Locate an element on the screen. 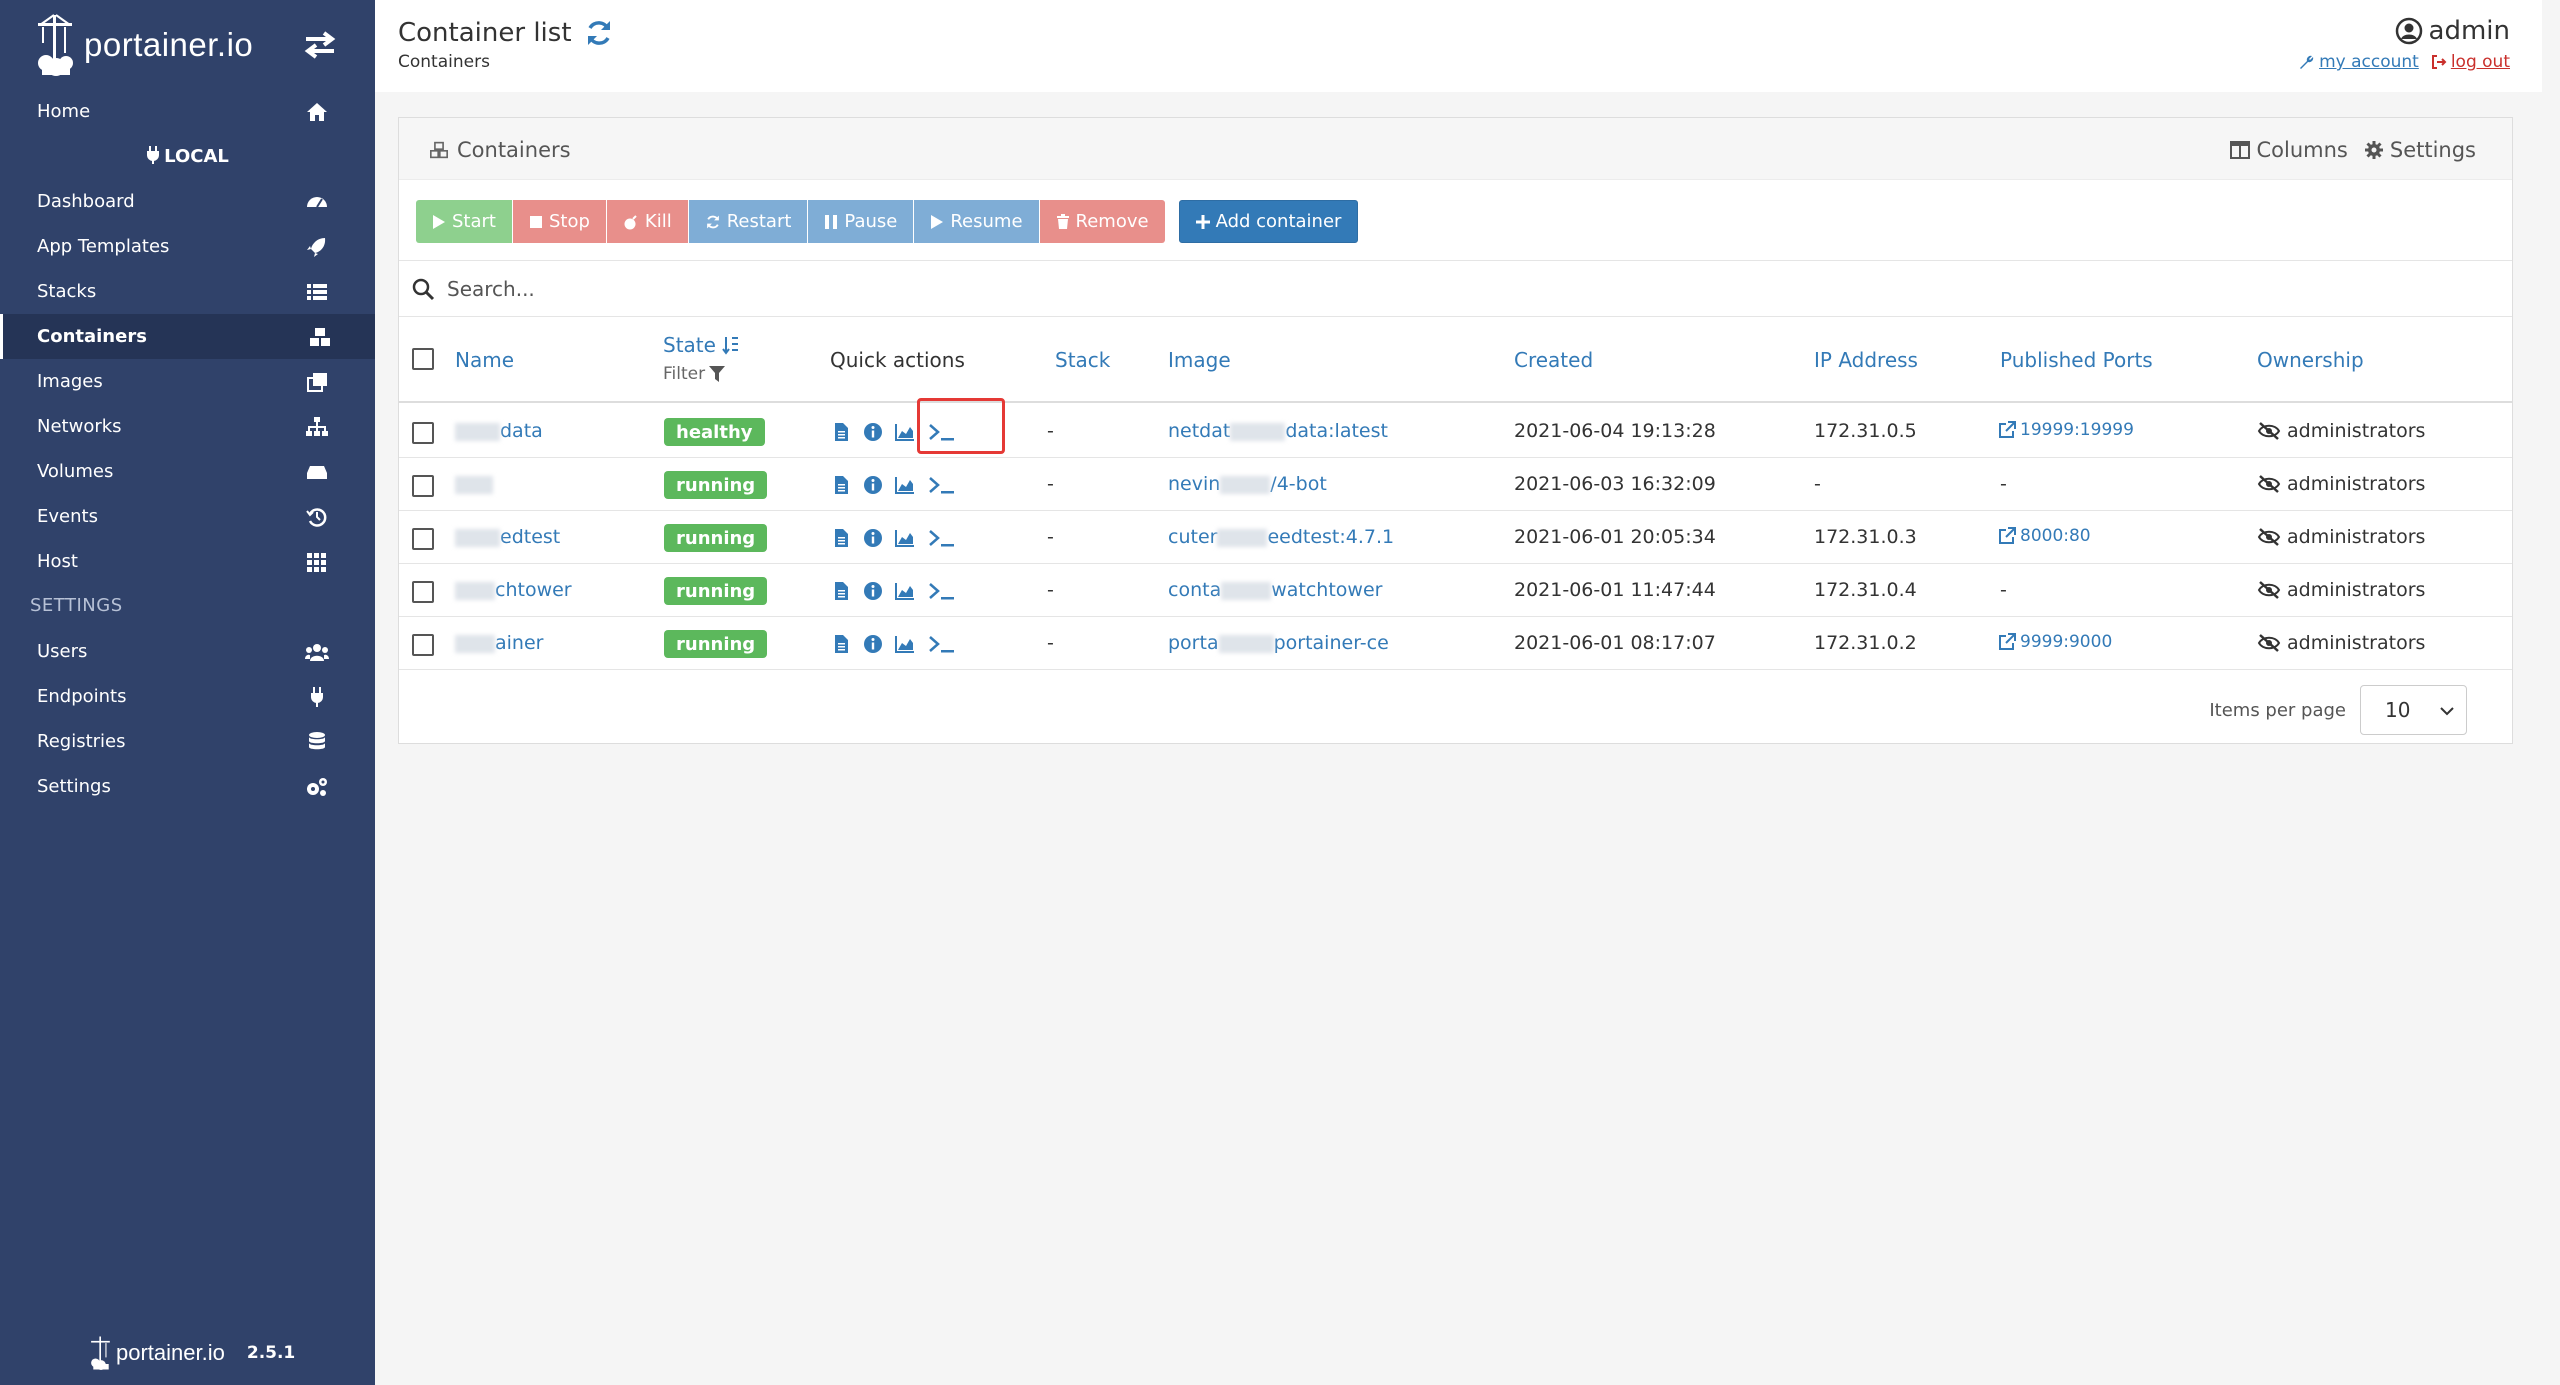 This screenshot has height=1385, width=2560. ip-address: 172.31.0.3 is located at coordinates (1865, 537).